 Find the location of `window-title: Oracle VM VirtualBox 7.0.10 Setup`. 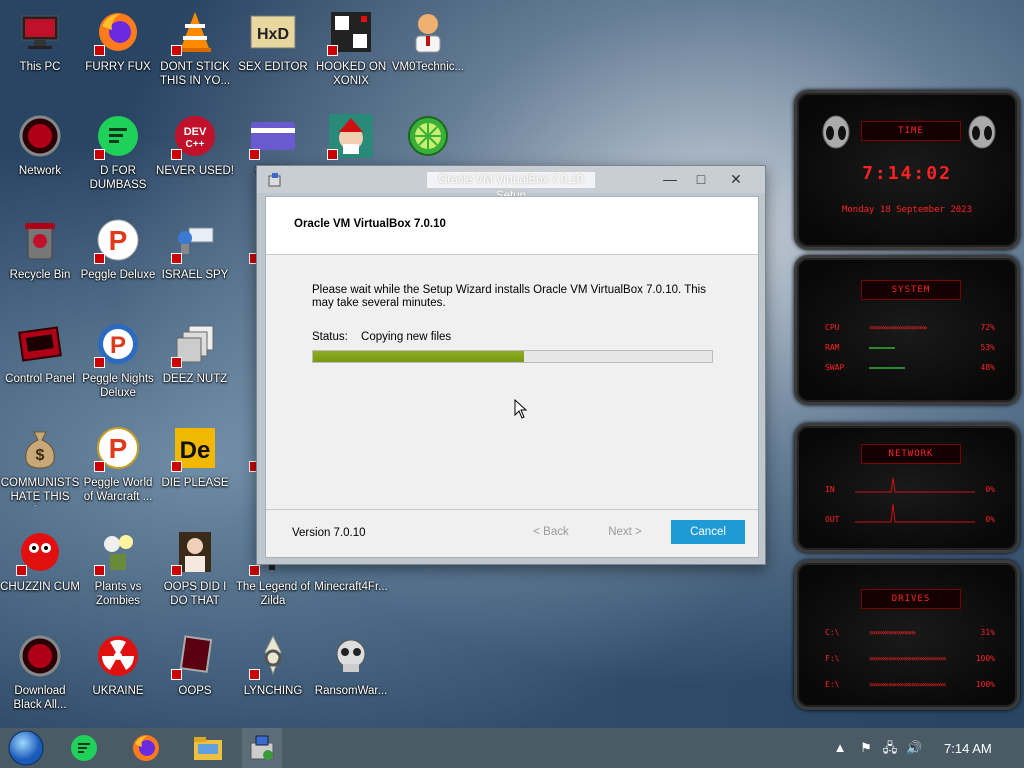

window-title: Oracle VM VirtualBox 7.0.10 Setup is located at coordinates (511, 187).